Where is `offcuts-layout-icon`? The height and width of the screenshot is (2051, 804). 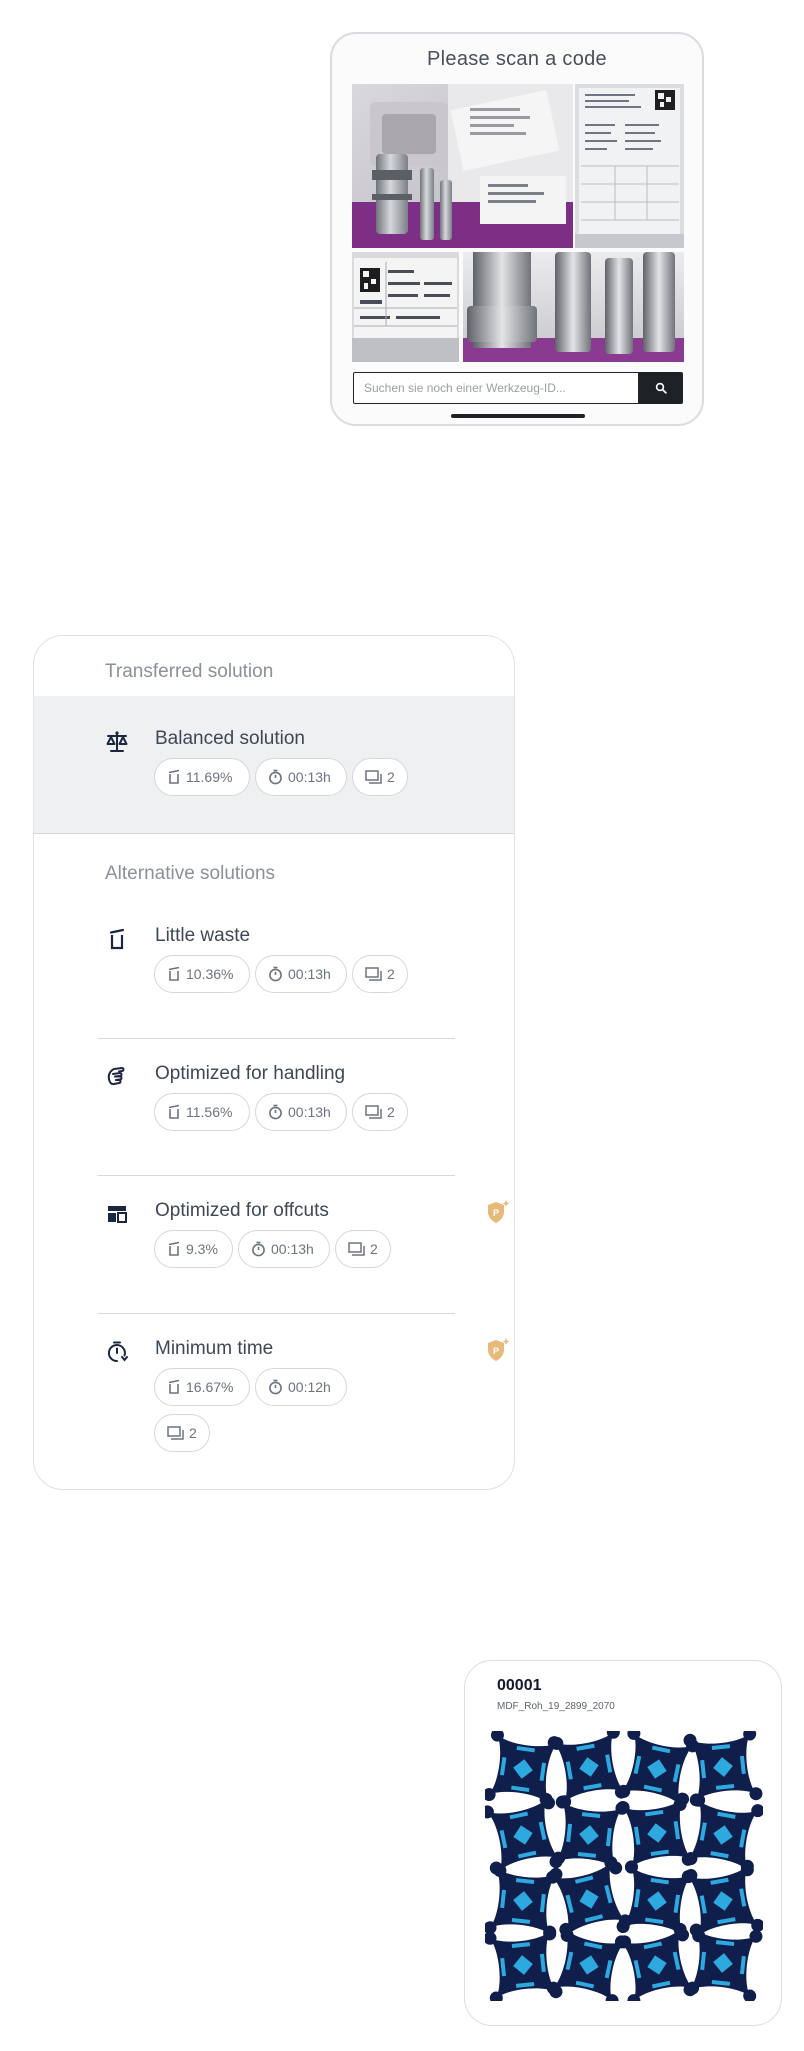 offcuts-layout-icon is located at coordinates (117, 1214).